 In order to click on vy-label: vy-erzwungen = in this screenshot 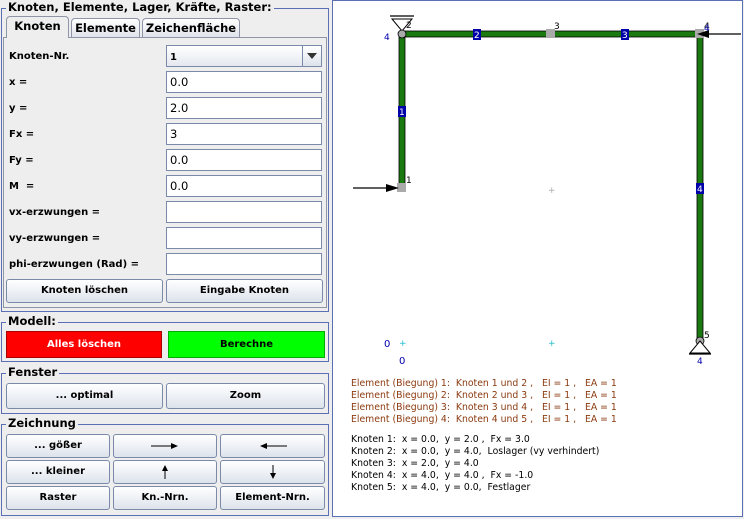, I will do `click(55, 238)`.